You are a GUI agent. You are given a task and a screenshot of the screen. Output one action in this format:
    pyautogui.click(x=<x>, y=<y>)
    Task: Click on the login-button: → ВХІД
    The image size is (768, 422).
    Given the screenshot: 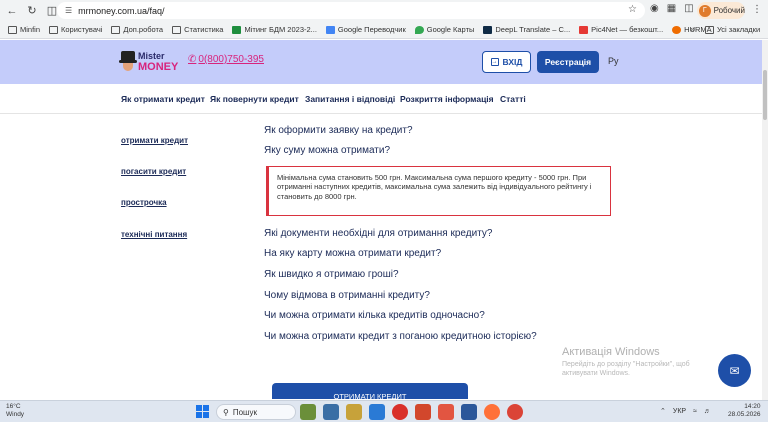 What is the action you would take?
    pyautogui.click(x=506, y=62)
    